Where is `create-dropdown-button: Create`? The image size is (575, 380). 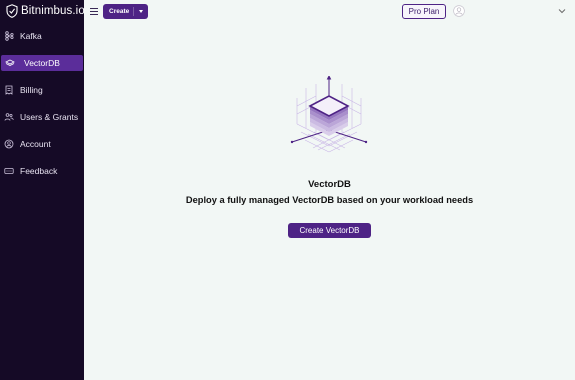
create-dropdown-button: Create is located at coordinates (125, 11).